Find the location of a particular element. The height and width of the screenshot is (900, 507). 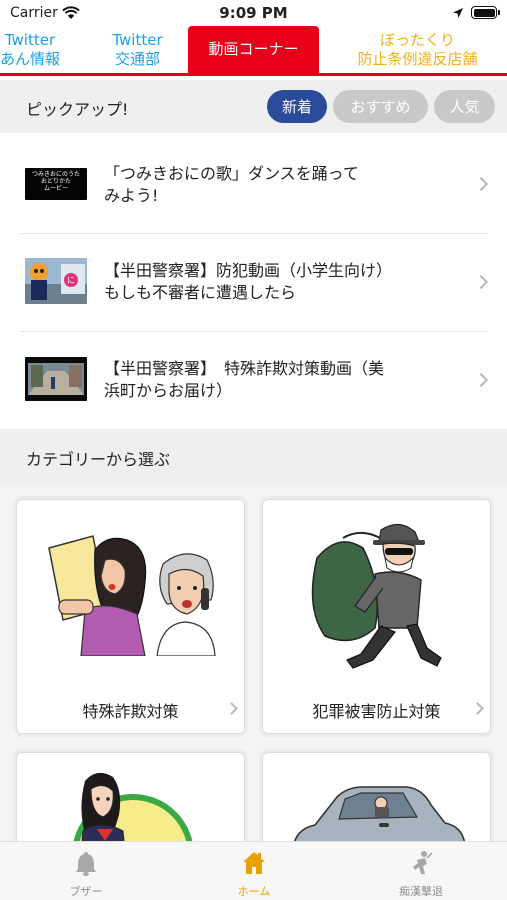

pickup-title: ピックアップ! is located at coordinates (77, 109).